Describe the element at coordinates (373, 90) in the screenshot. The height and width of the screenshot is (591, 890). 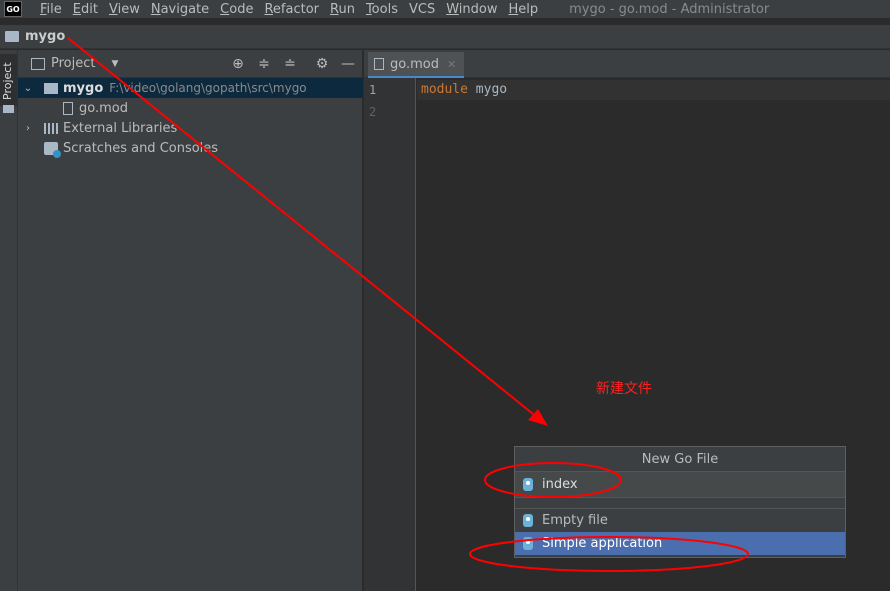
I see `line-number: 1` at that location.